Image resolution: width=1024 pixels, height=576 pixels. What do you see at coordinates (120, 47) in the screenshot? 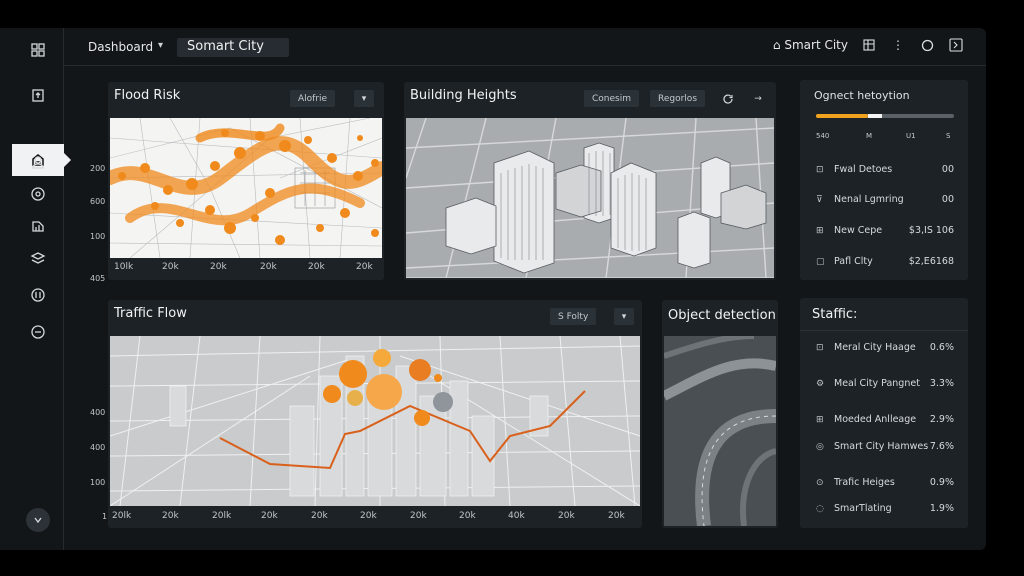
I see `breadcrumb: Dashboard` at bounding box center [120, 47].